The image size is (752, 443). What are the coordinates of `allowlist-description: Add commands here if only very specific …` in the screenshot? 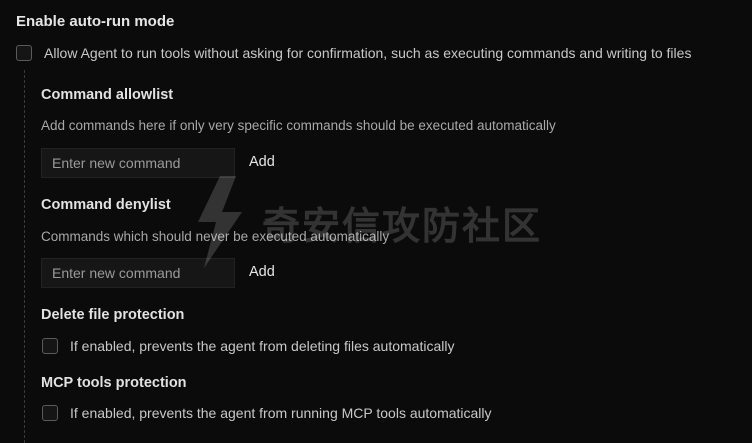 It's located at (298, 125).